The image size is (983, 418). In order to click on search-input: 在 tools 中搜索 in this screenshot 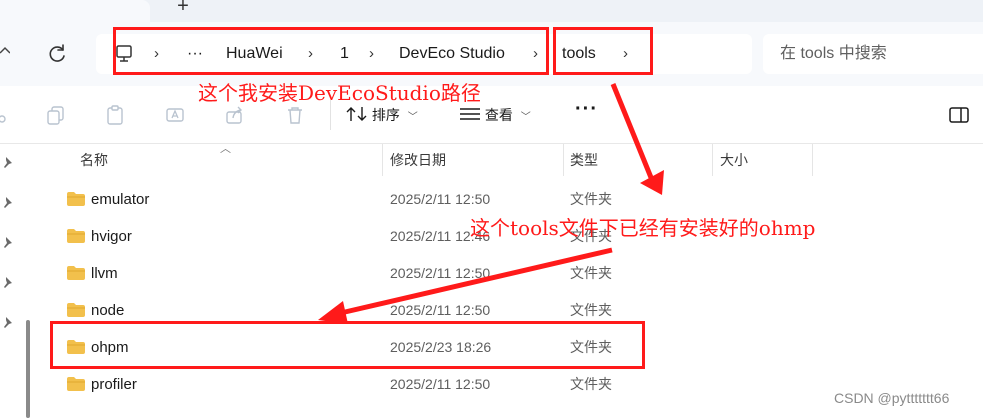, I will do `click(873, 54)`.